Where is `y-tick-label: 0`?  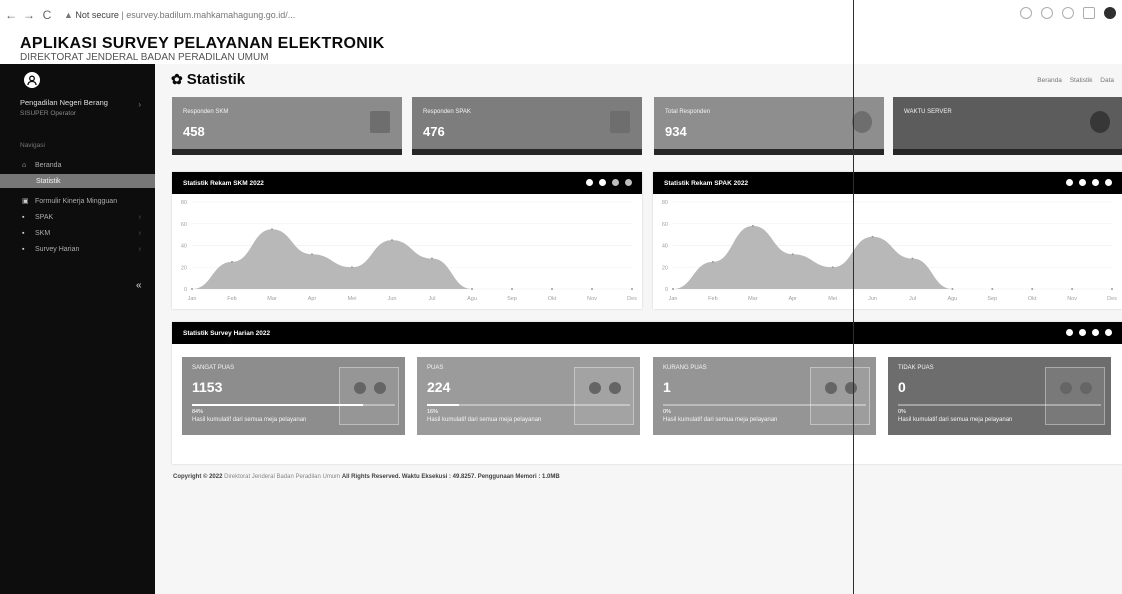
y-tick-label: 0 is located at coordinates (185, 290).